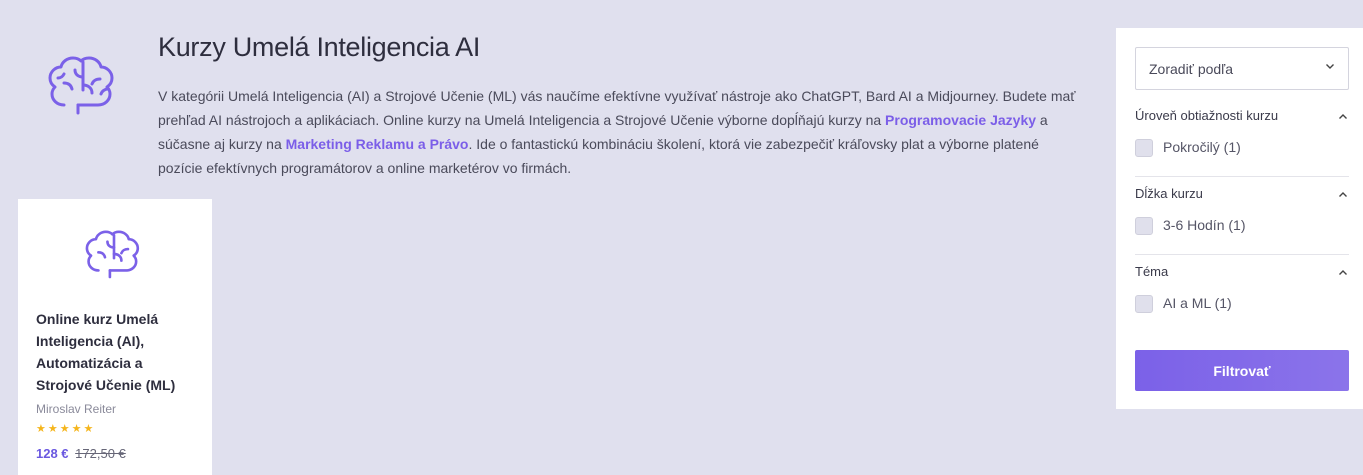 This screenshot has height=475, width=1363. Describe the element at coordinates (1204, 225) in the screenshot. I see `filter-option-label: 3-6 Hodín (1)` at that location.